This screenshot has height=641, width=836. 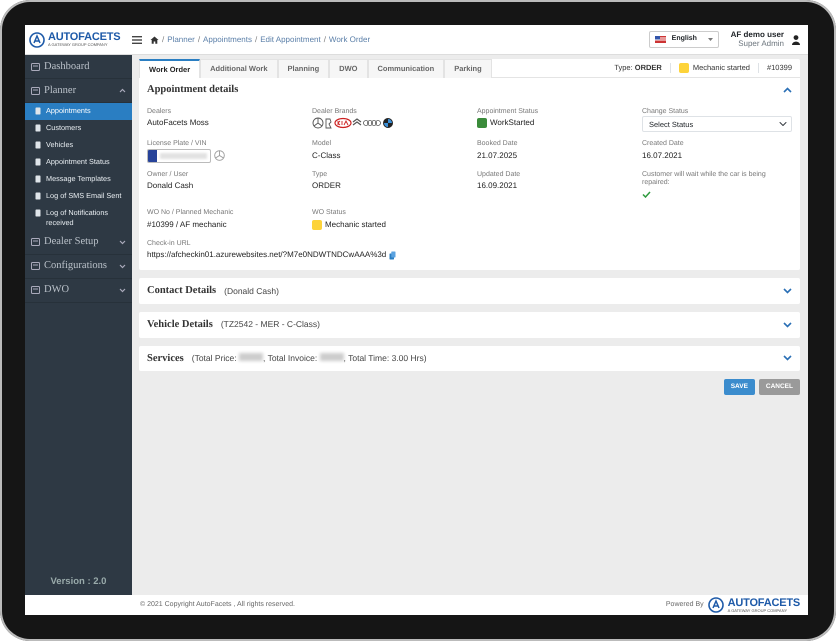 I want to click on field-value: ORDER, so click(x=326, y=186).